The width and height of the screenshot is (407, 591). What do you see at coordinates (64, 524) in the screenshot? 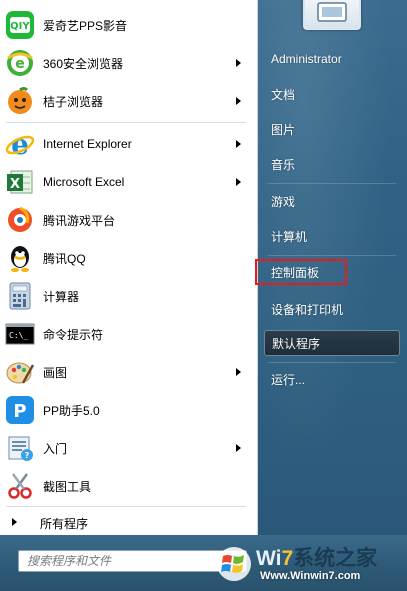
I see `all-programs-label: 所有程序` at bounding box center [64, 524].